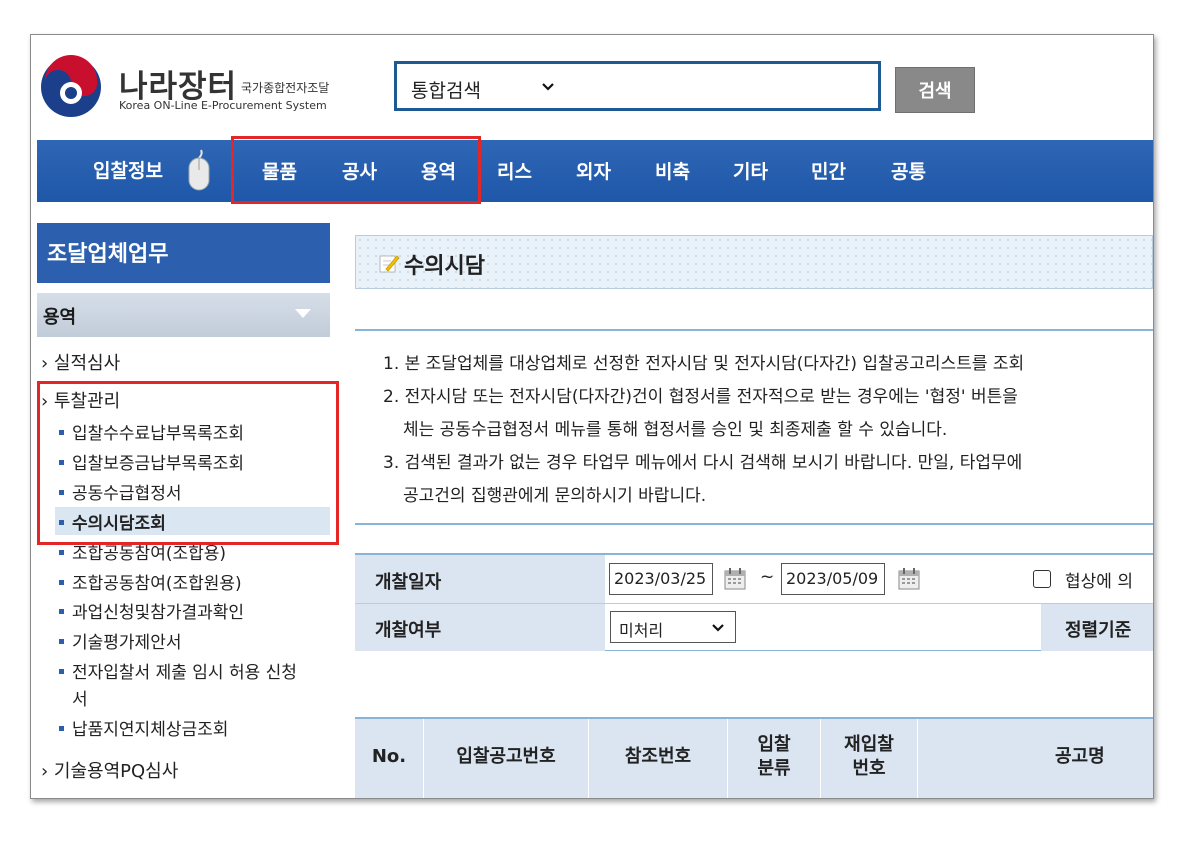 The image size is (1195, 842). Describe the element at coordinates (506, 756) in the screenshot. I see `col-notice-number: 입찰공고번호` at that location.